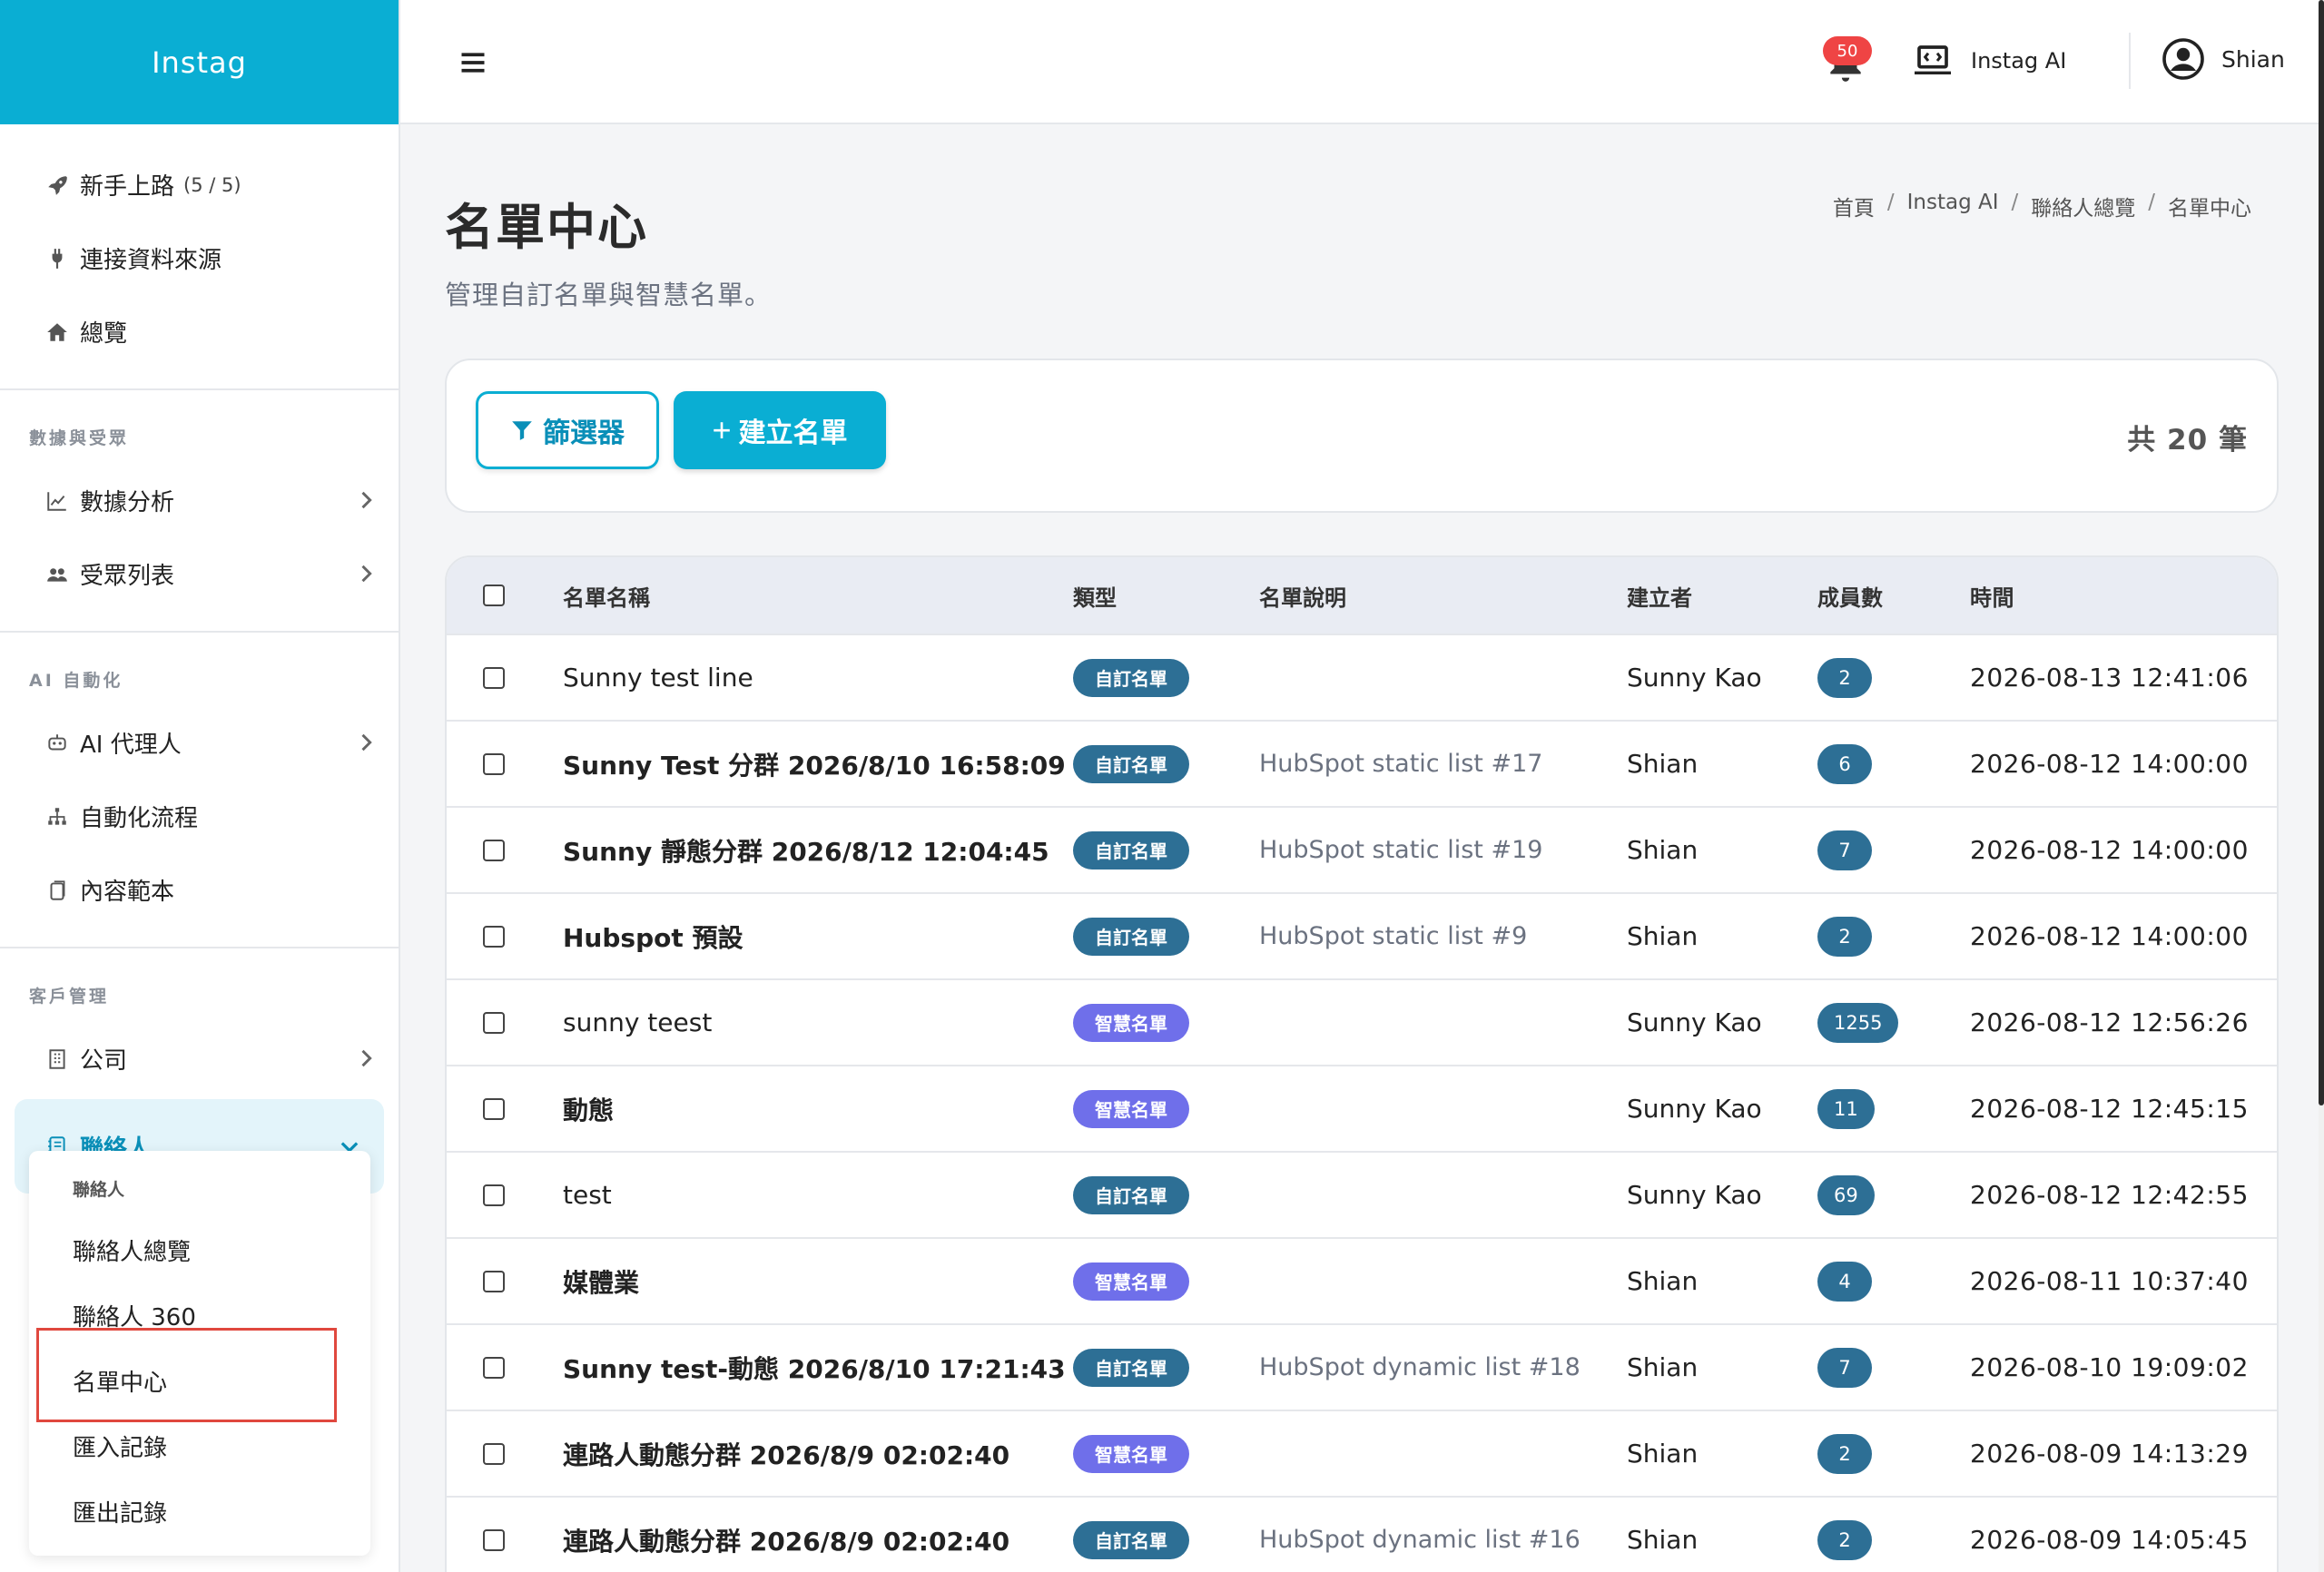 This screenshot has width=2324, height=1572. What do you see at coordinates (57, 185) in the screenshot?
I see `rocket-icon` at bounding box center [57, 185].